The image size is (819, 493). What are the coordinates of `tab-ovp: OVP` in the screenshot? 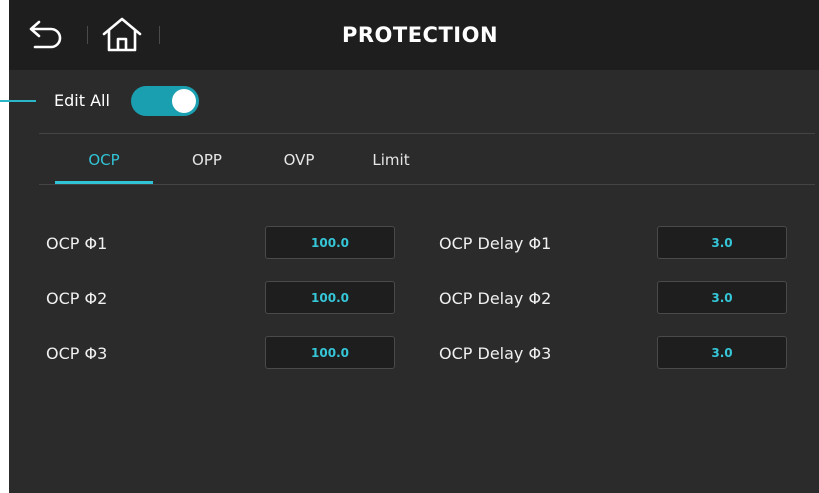 It's located at (299, 162).